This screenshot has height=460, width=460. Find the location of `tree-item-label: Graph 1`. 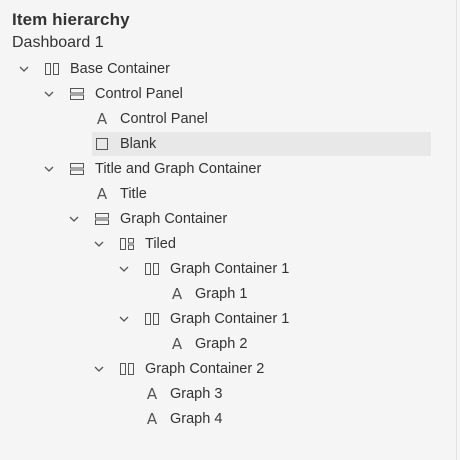

tree-item-label: Graph 1 is located at coordinates (221, 294).